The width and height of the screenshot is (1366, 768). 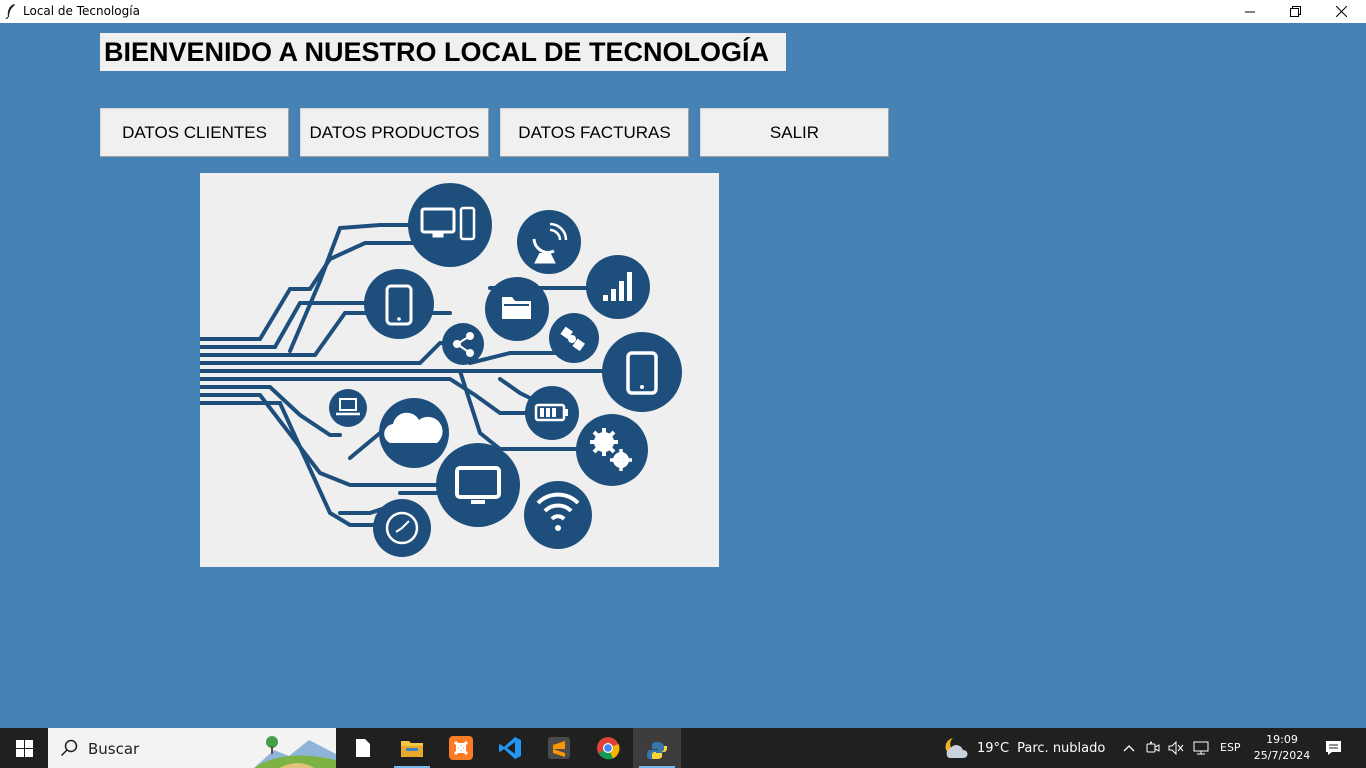 I want to click on clock-date: 25/7/2024, so click(x=1282, y=755).